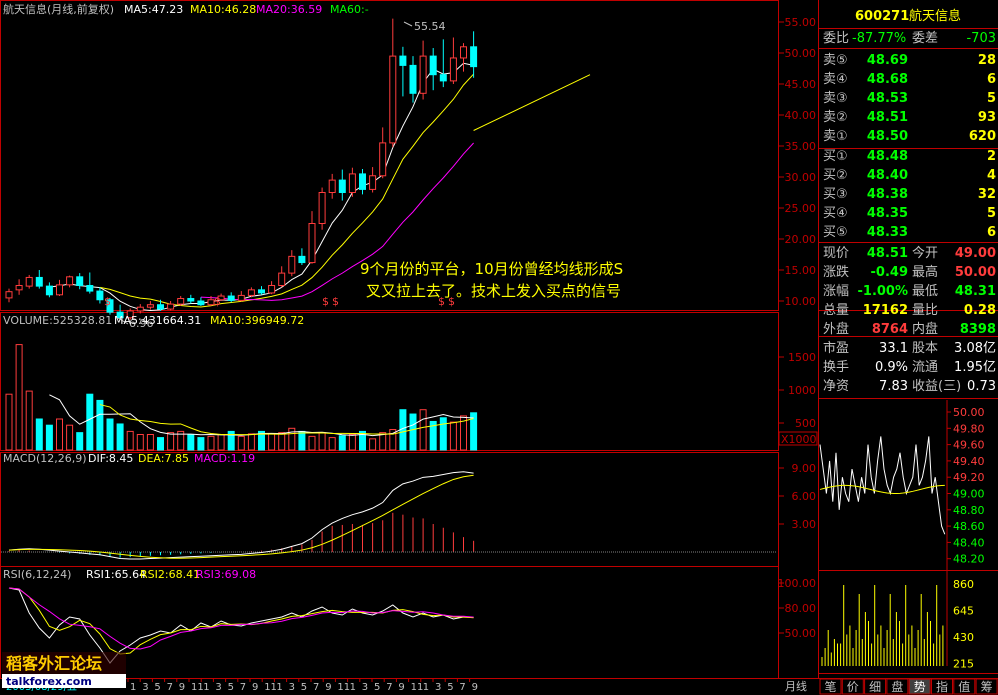  Describe the element at coordinates (969, 559) in the screenshot. I see `intraday-tick-label: 48.20` at that location.